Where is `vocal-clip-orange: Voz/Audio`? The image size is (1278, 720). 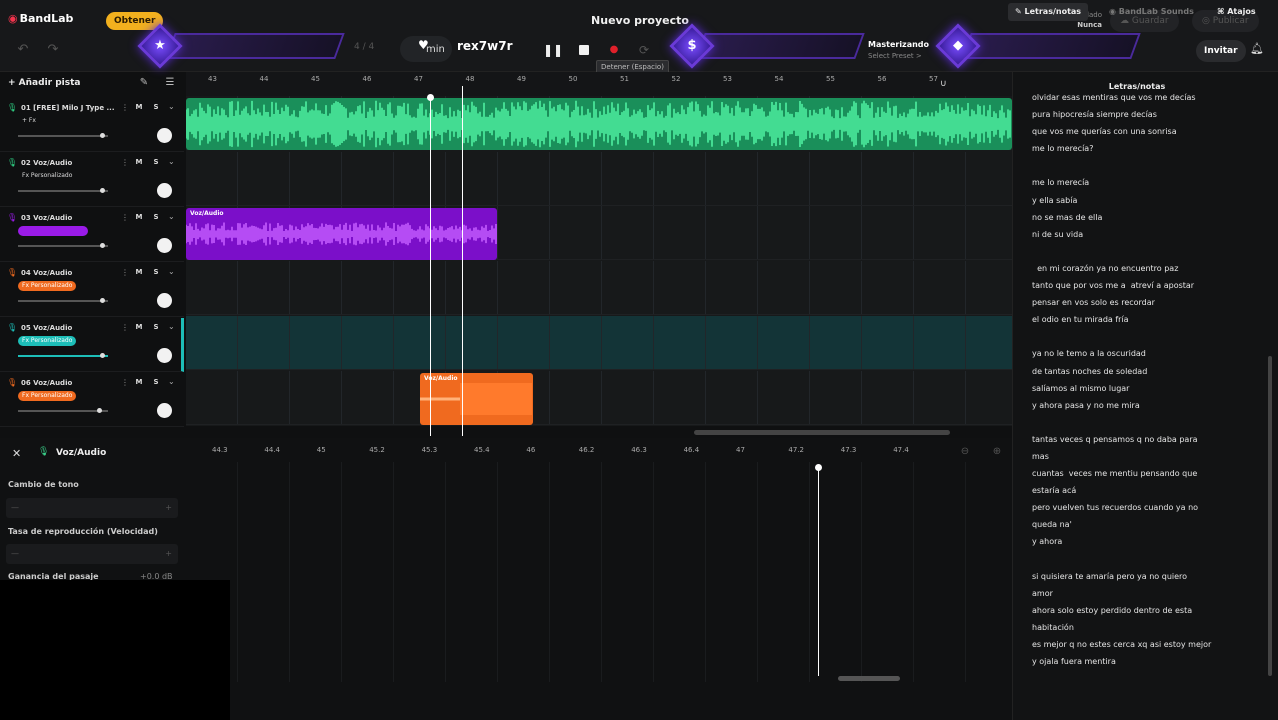 vocal-clip-orange: Voz/Audio is located at coordinates (476, 399).